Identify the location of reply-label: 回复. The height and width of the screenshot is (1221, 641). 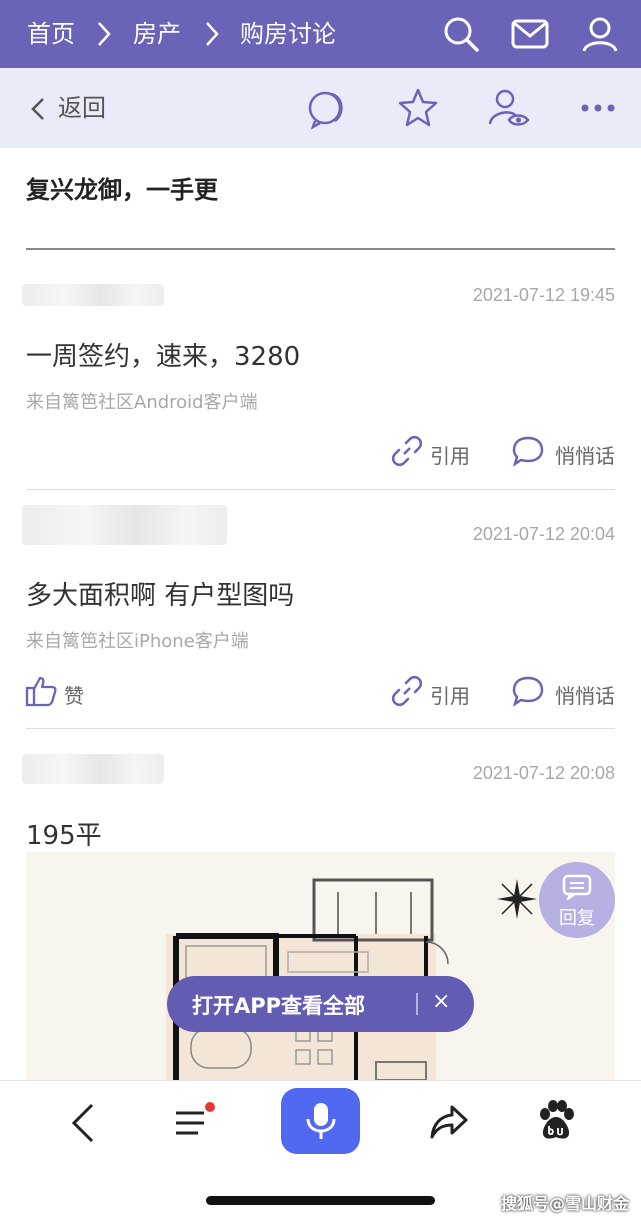
(577, 918).